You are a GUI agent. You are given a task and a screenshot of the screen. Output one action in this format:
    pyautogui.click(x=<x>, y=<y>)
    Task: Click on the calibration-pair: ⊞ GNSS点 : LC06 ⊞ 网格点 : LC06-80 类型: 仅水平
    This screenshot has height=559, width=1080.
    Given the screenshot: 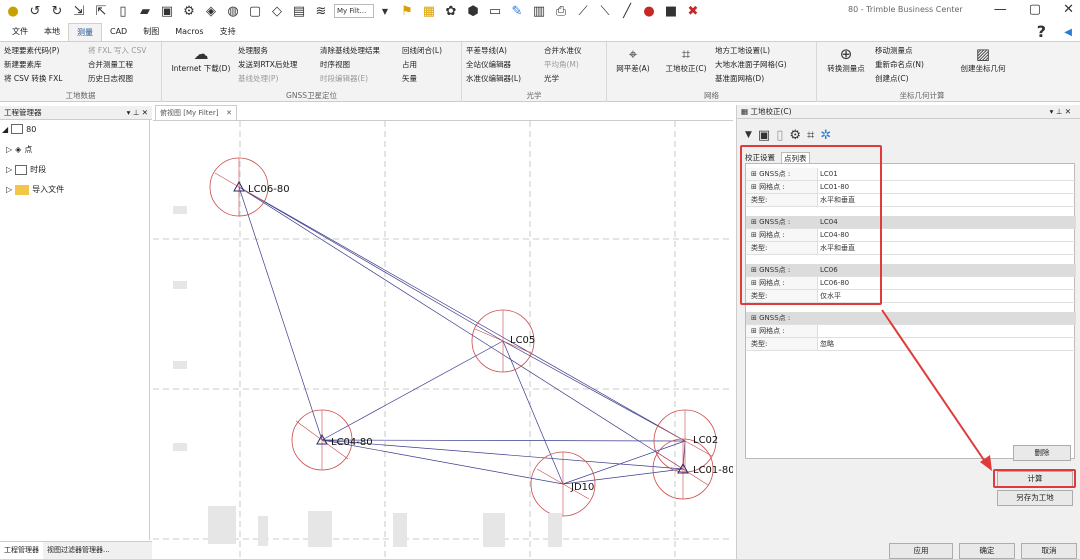 What is the action you would take?
    pyautogui.click(x=911, y=283)
    